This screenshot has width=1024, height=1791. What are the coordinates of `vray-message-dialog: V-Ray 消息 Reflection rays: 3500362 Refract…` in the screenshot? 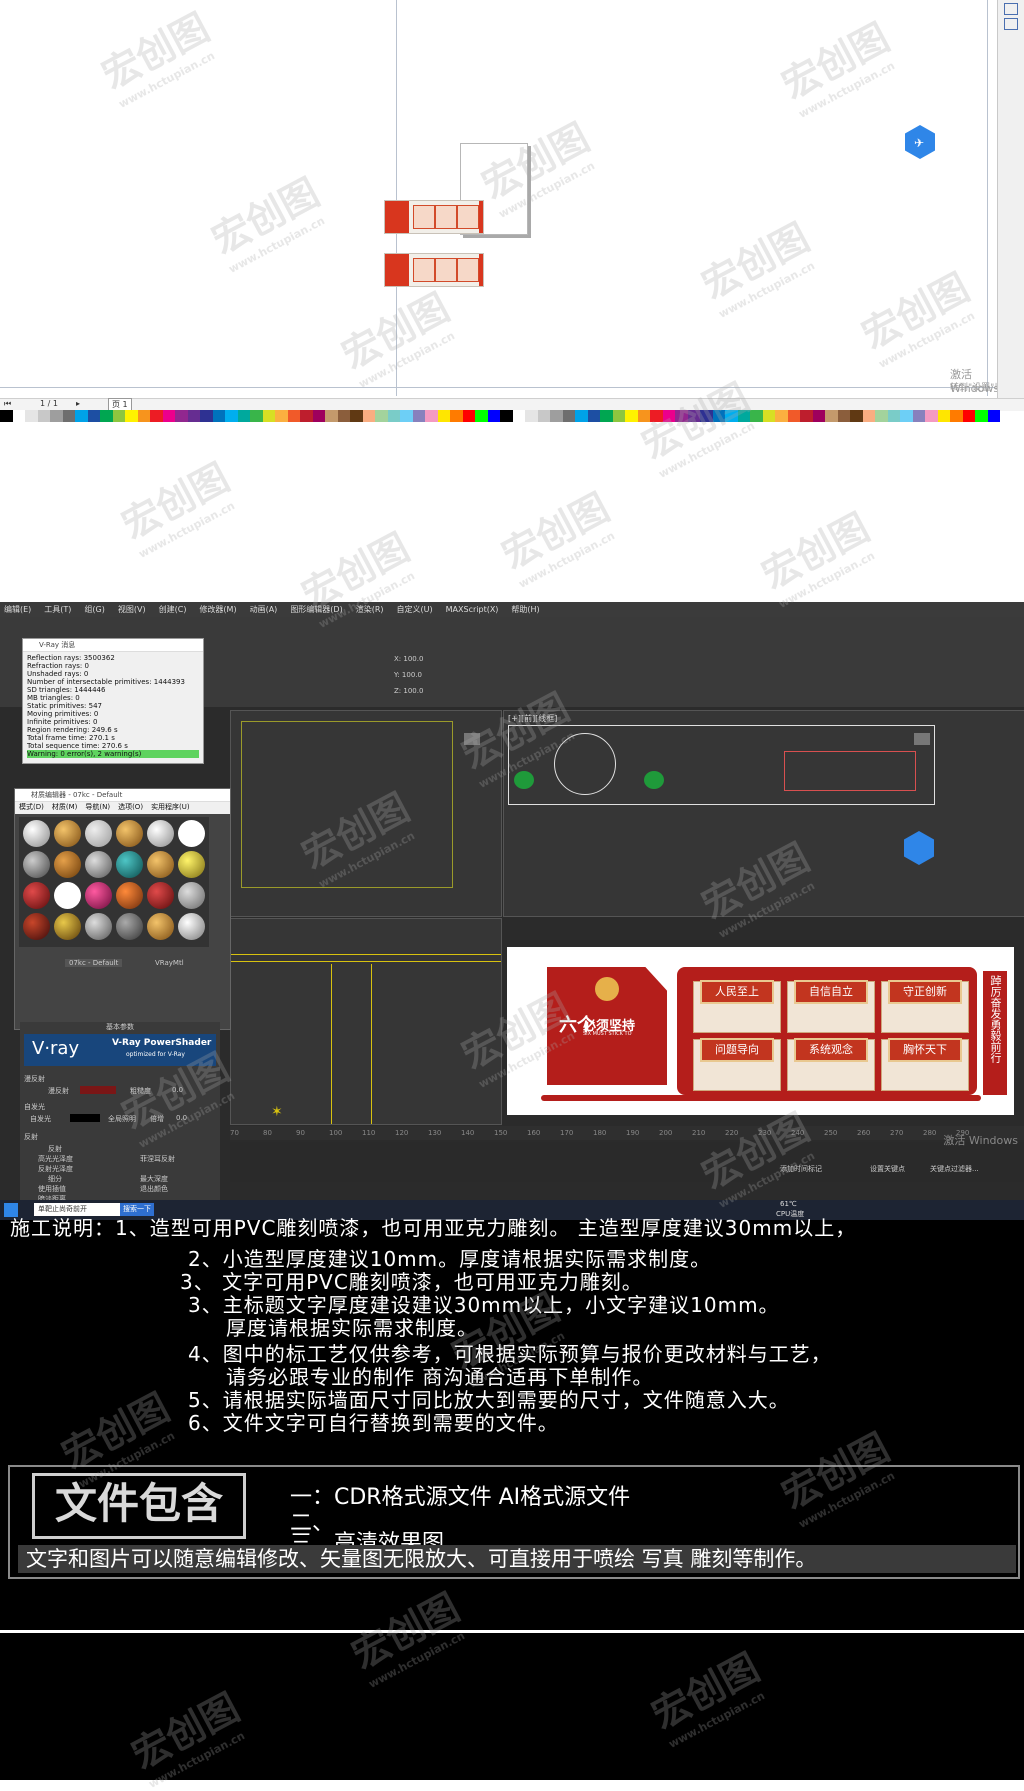 It's located at (113, 701).